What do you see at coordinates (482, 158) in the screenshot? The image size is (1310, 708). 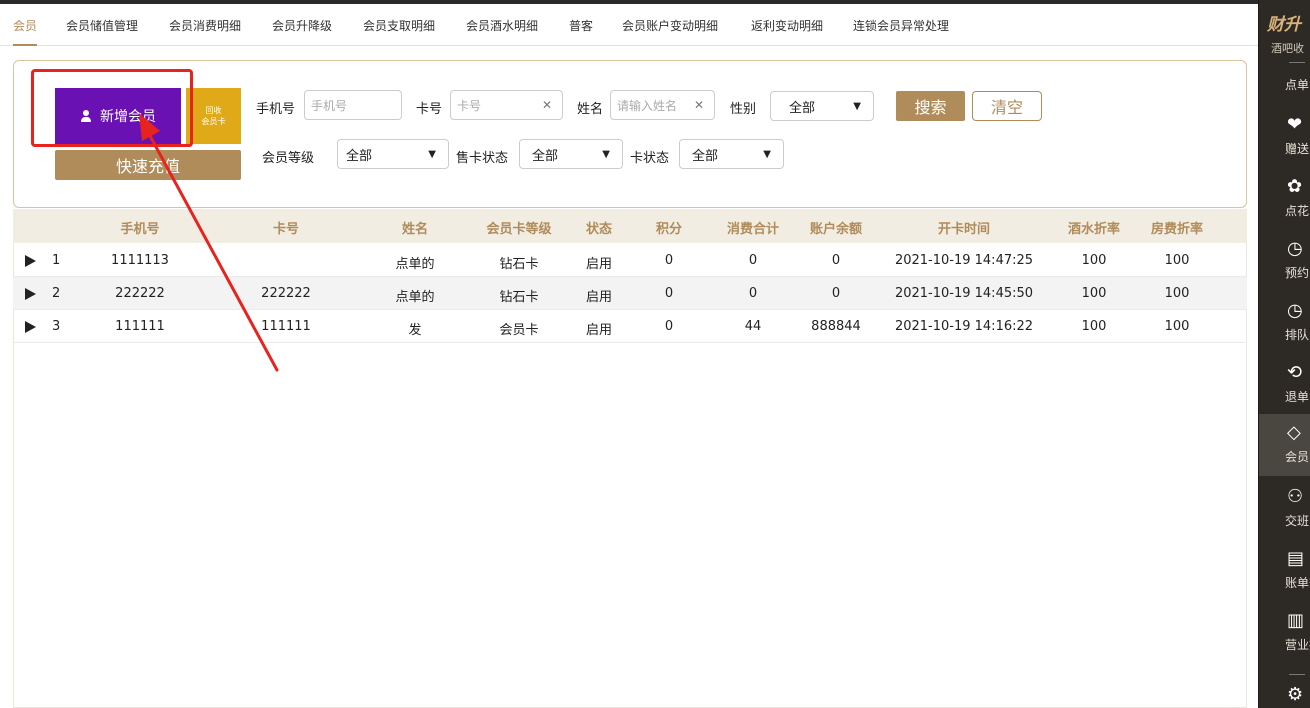 I see `sale-status-label: 售卡状态` at bounding box center [482, 158].